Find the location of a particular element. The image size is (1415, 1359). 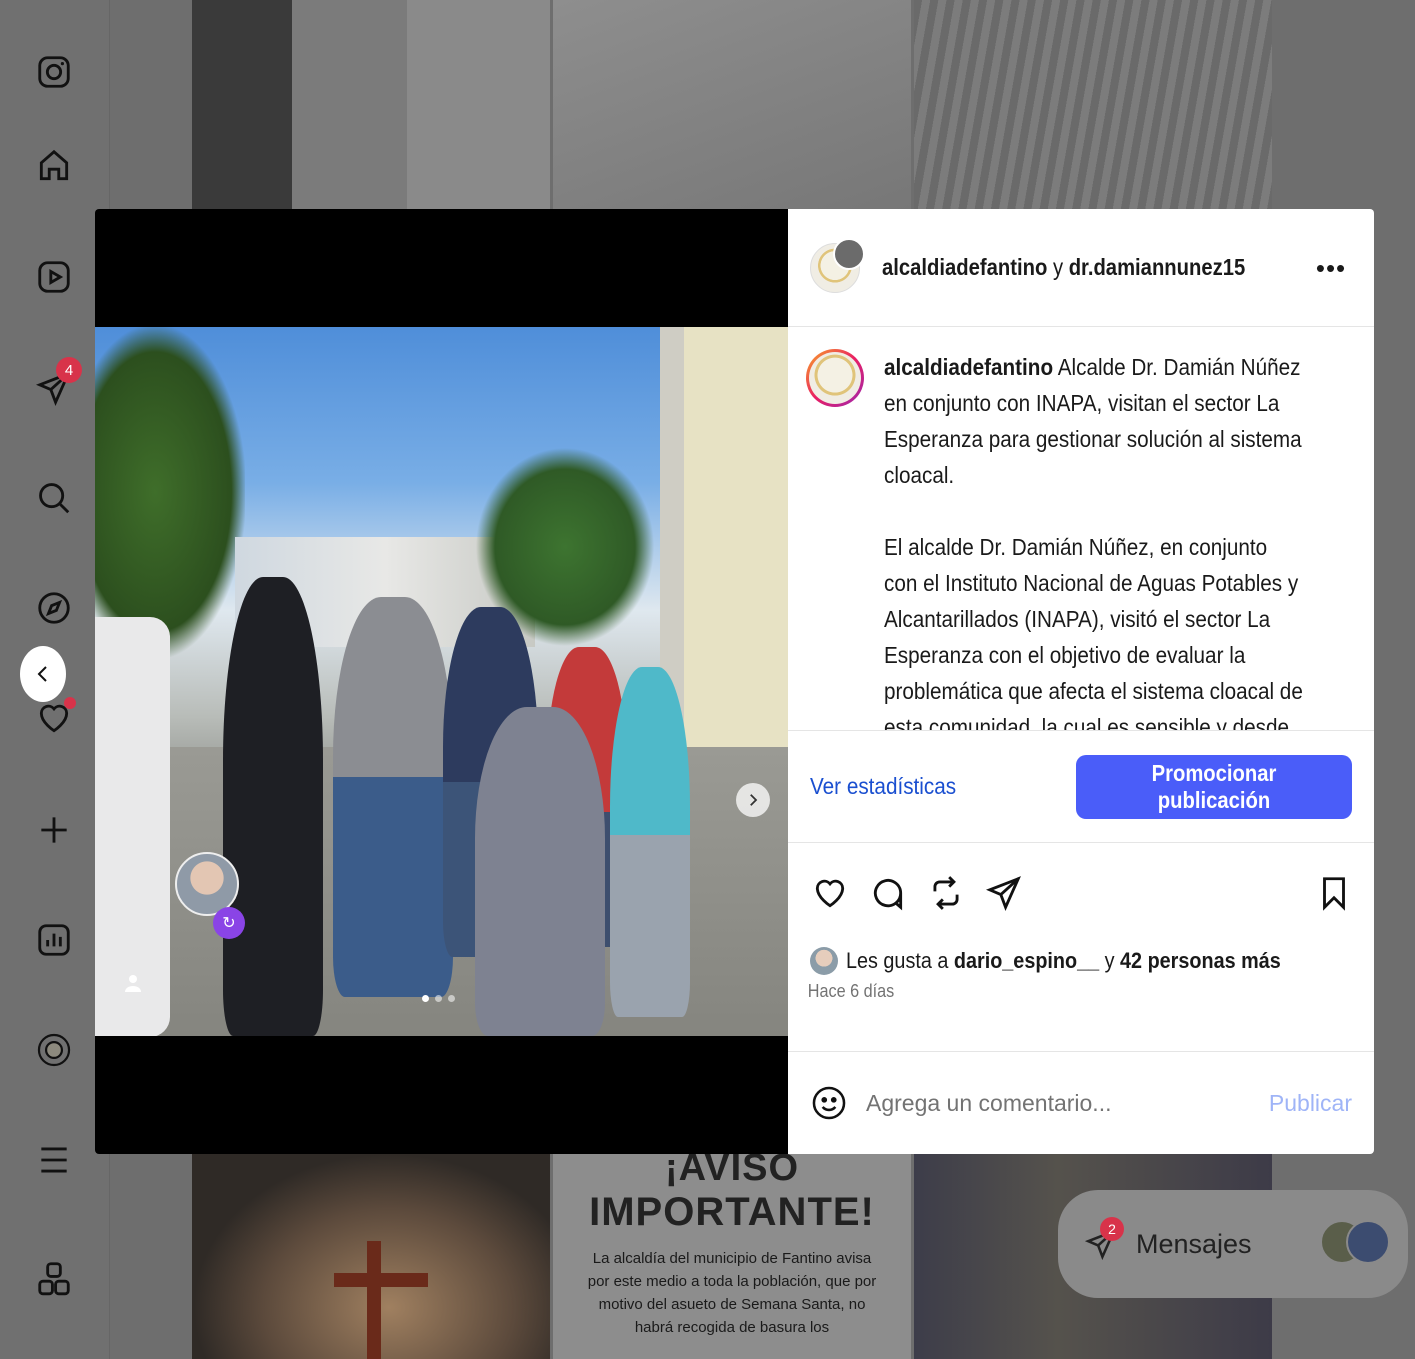

author-avatar is located at coordinates (837, 265).